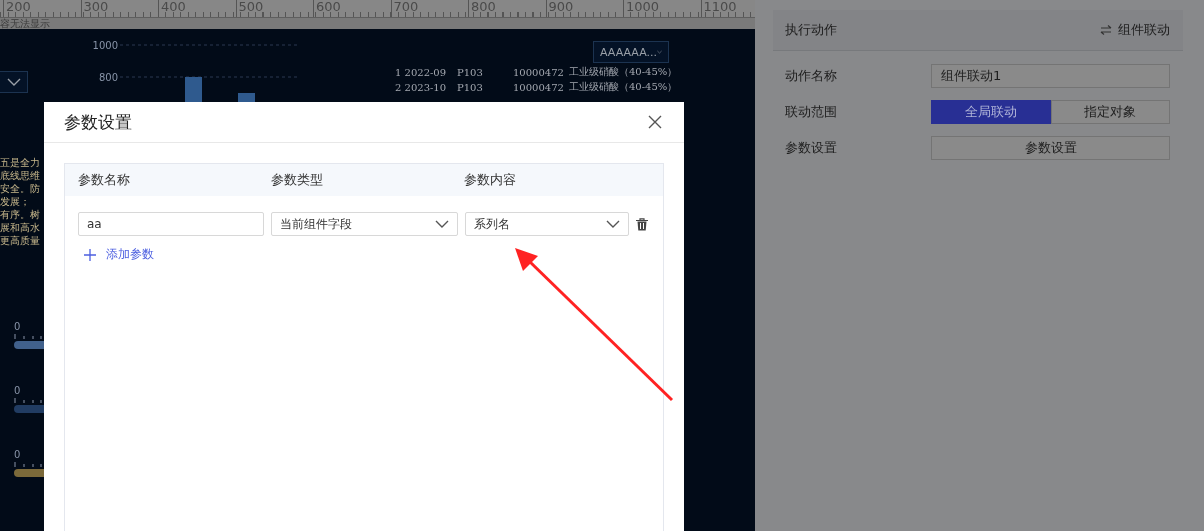 This screenshot has height=531, width=1204. I want to click on param-content-select: 系列名, so click(547, 224).